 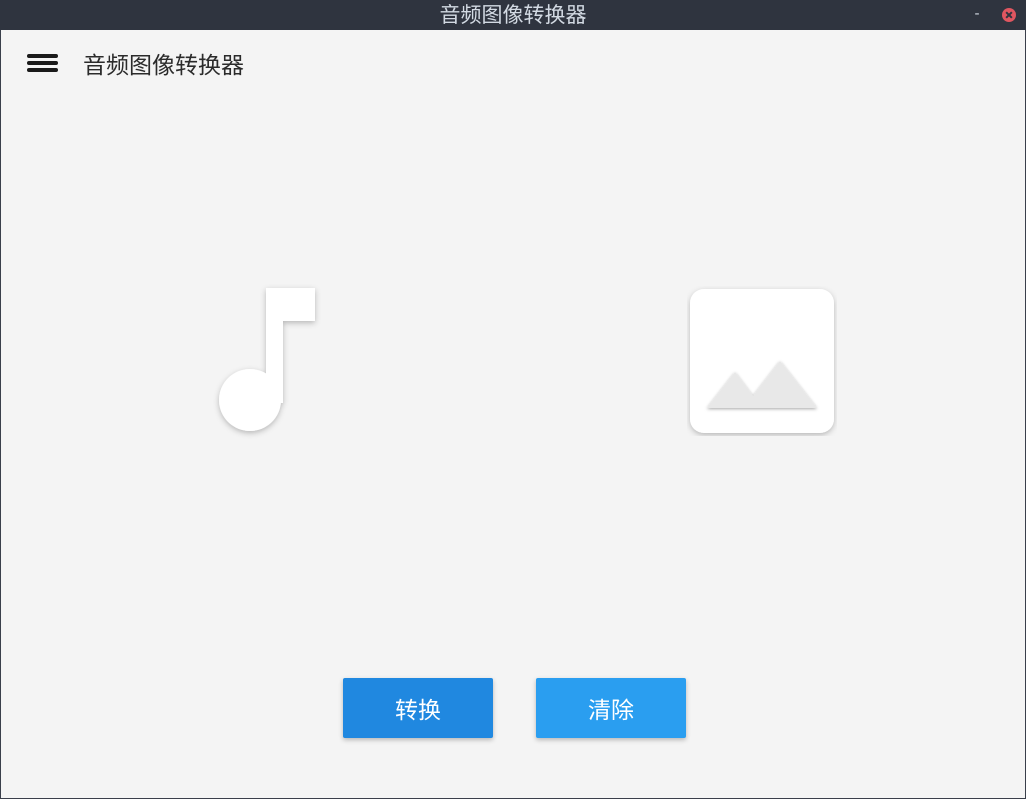 I want to click on minimize-button: -, so click(x=977, y=15).